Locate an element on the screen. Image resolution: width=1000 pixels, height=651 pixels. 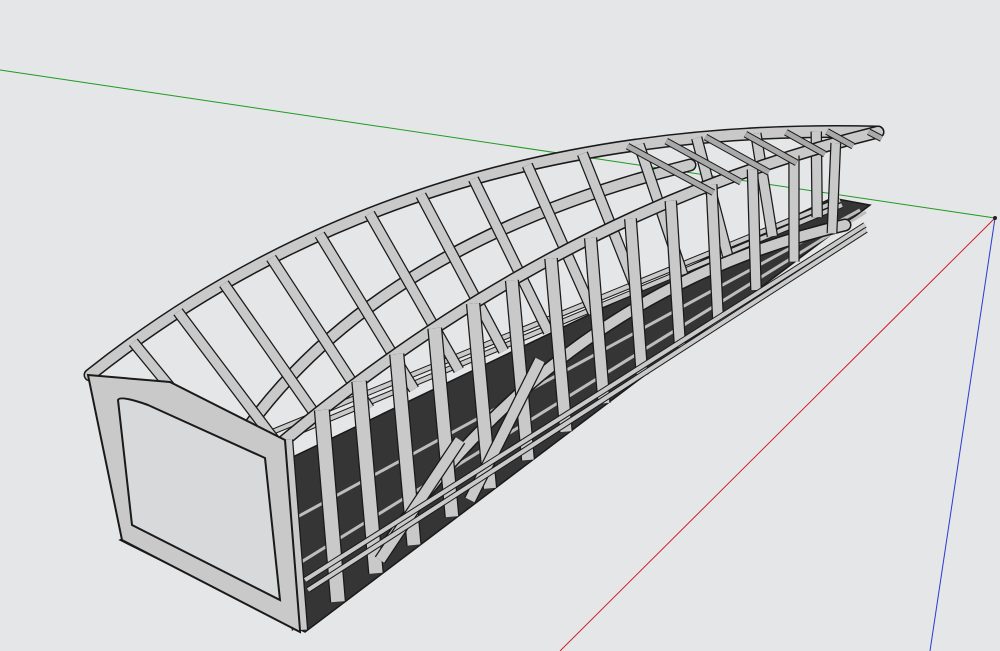
origin-marker is located at coordinates (995, 218).